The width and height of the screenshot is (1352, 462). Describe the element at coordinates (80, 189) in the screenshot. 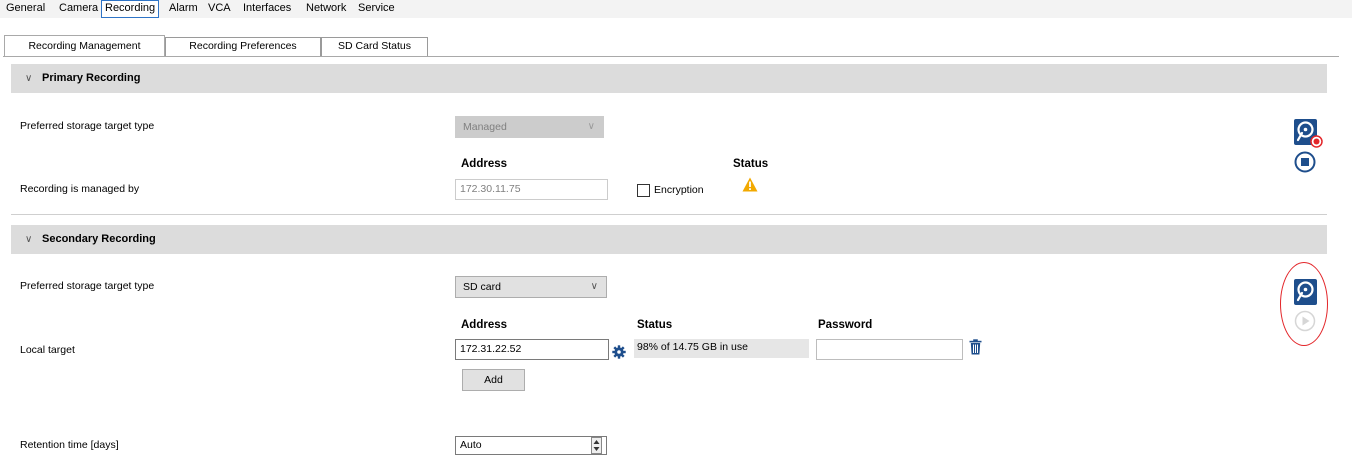

I see `primary-managed-label: Recording is managed by` at that location.